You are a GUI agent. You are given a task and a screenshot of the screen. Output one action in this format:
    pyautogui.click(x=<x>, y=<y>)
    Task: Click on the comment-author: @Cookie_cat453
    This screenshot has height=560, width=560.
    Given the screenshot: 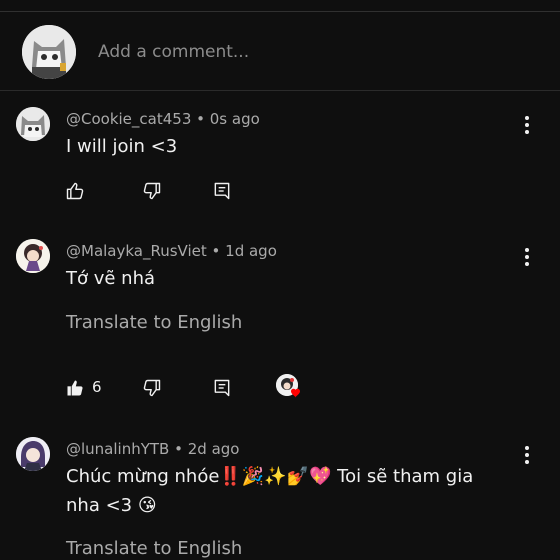 What is the action you would take?
    pyautogui.click(x=128, y=119)
    